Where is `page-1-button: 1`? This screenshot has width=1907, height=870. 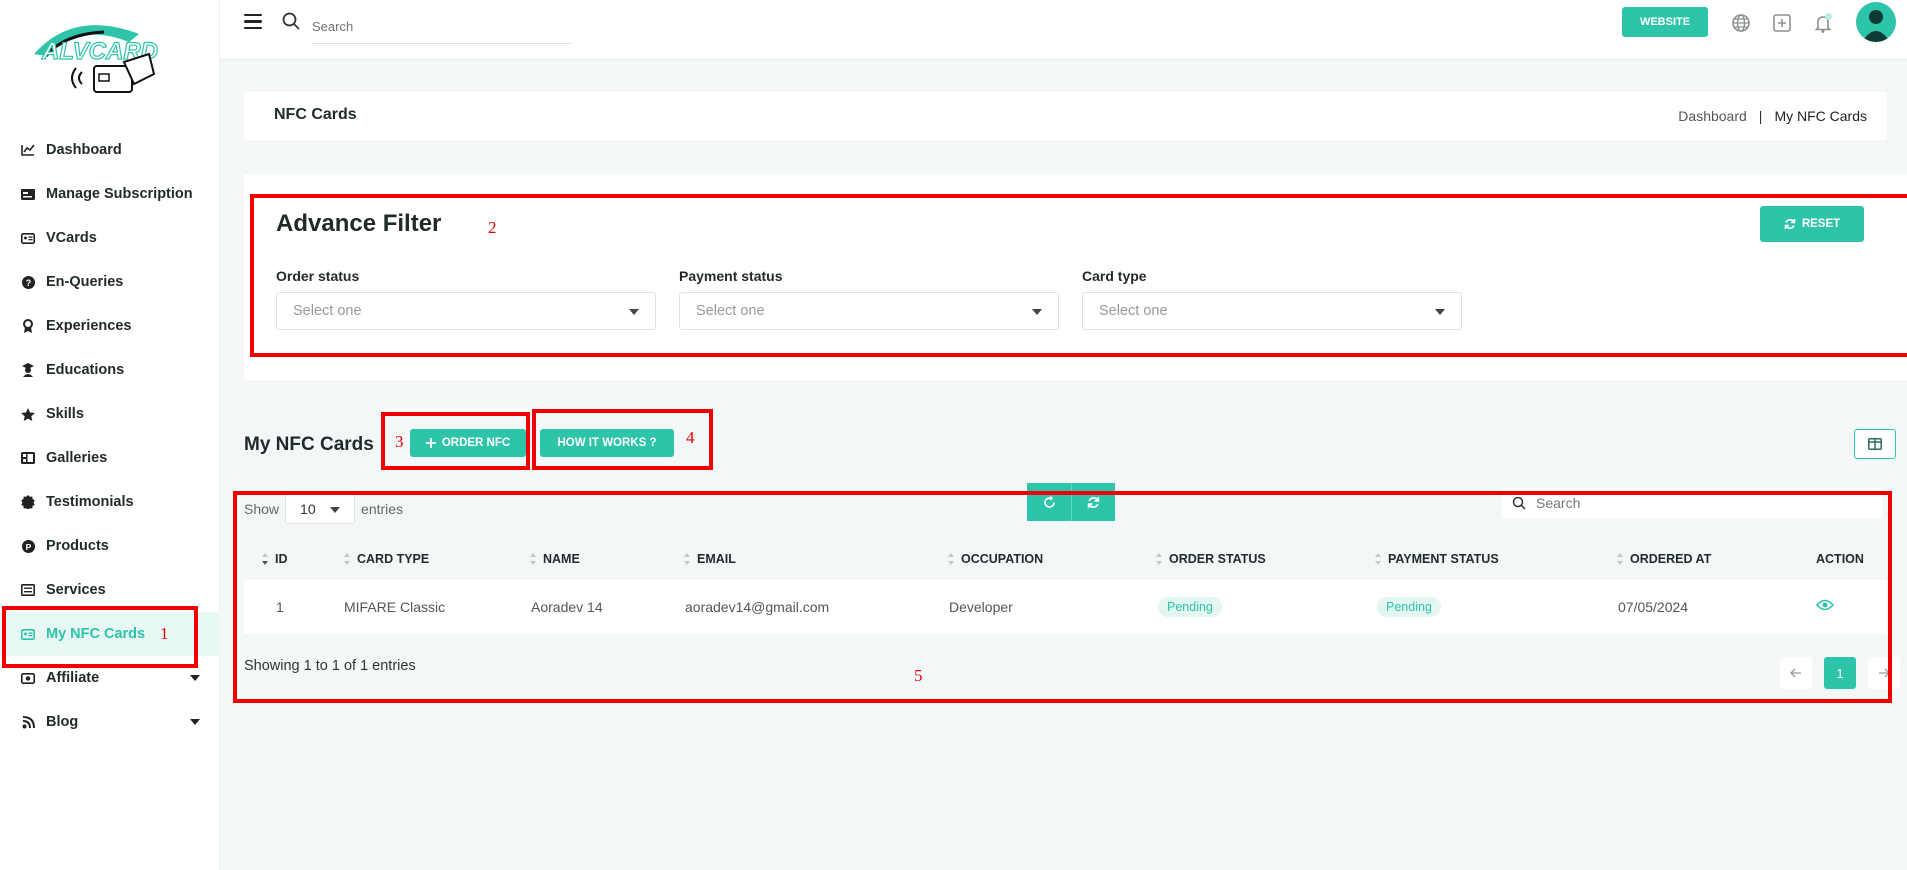
page-1-button: 1 is located at coordinates (1840, 673).